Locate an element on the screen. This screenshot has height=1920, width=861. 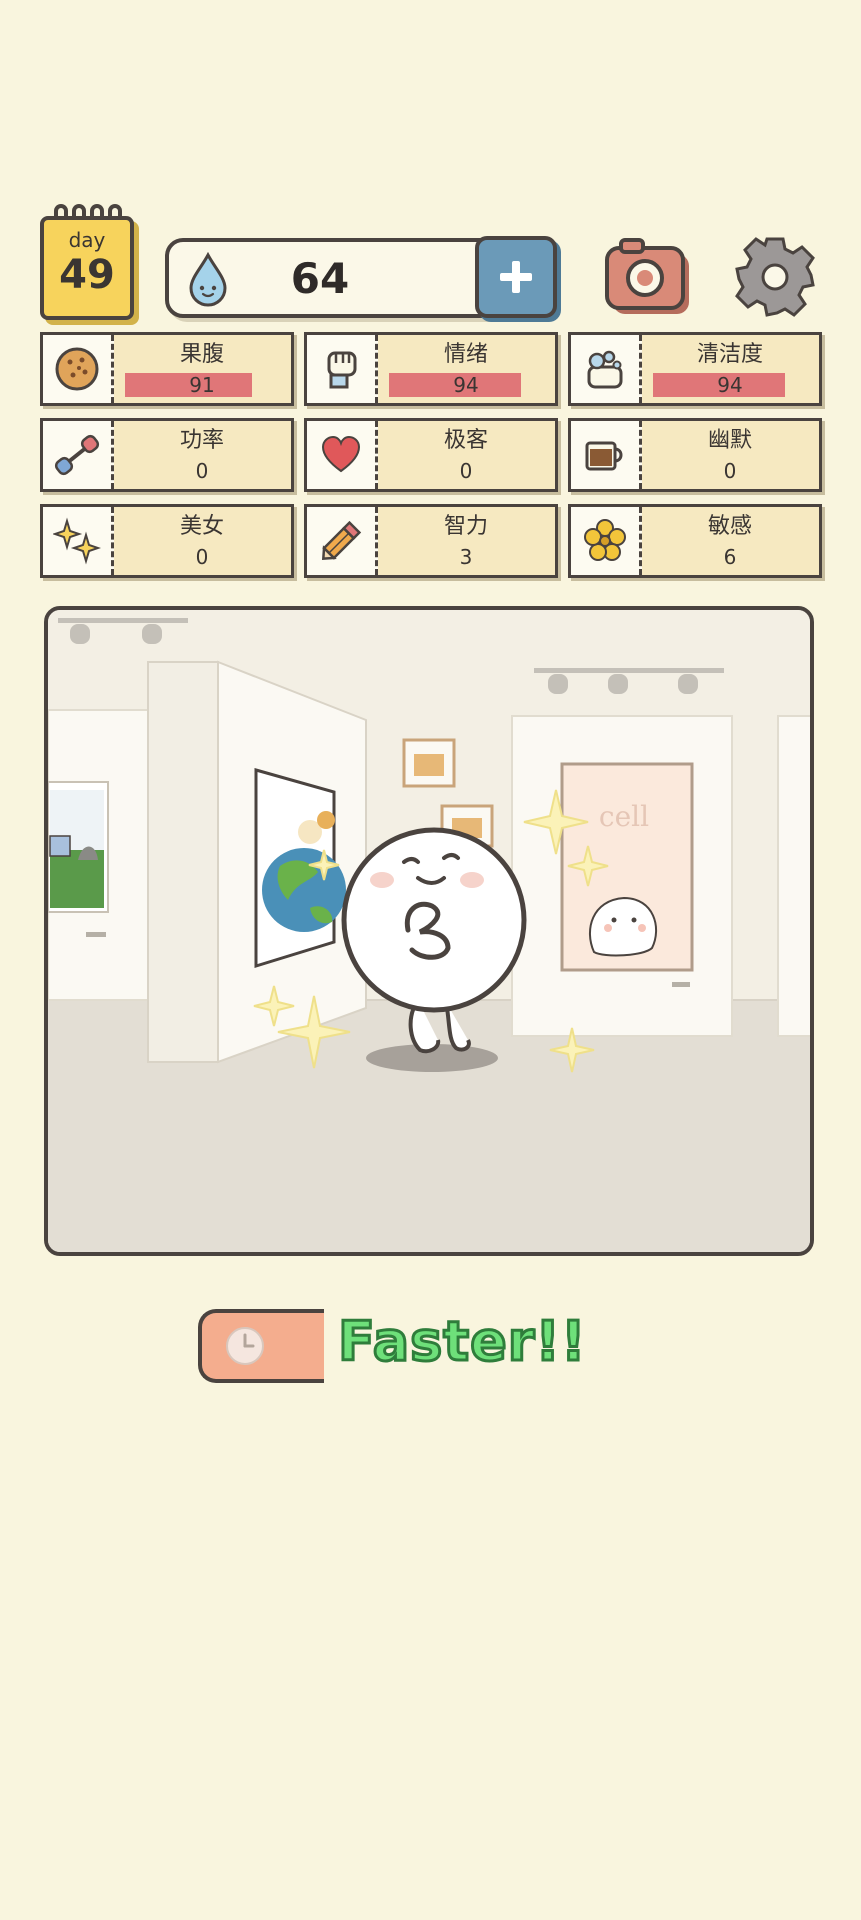
stat-sensitivity: 敏感 6 is located at coordinates (695, 541).